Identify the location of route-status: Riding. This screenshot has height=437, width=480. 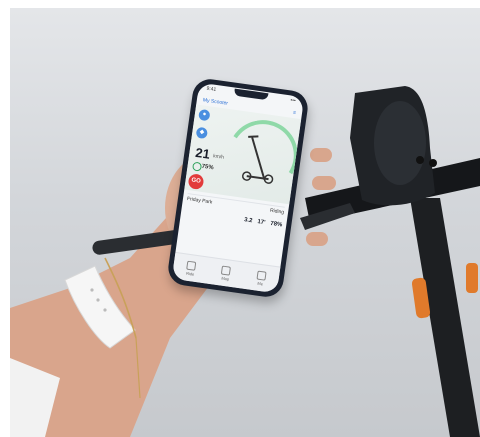
(277, 211).